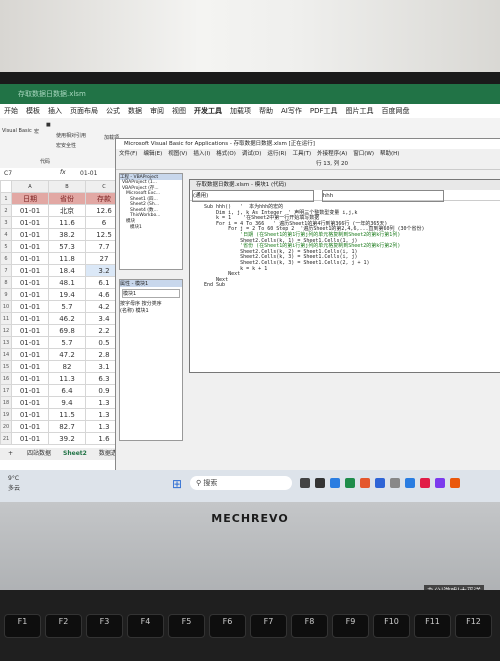  I want to click on macro-security-button: 宏安全性, so click(66, 145).